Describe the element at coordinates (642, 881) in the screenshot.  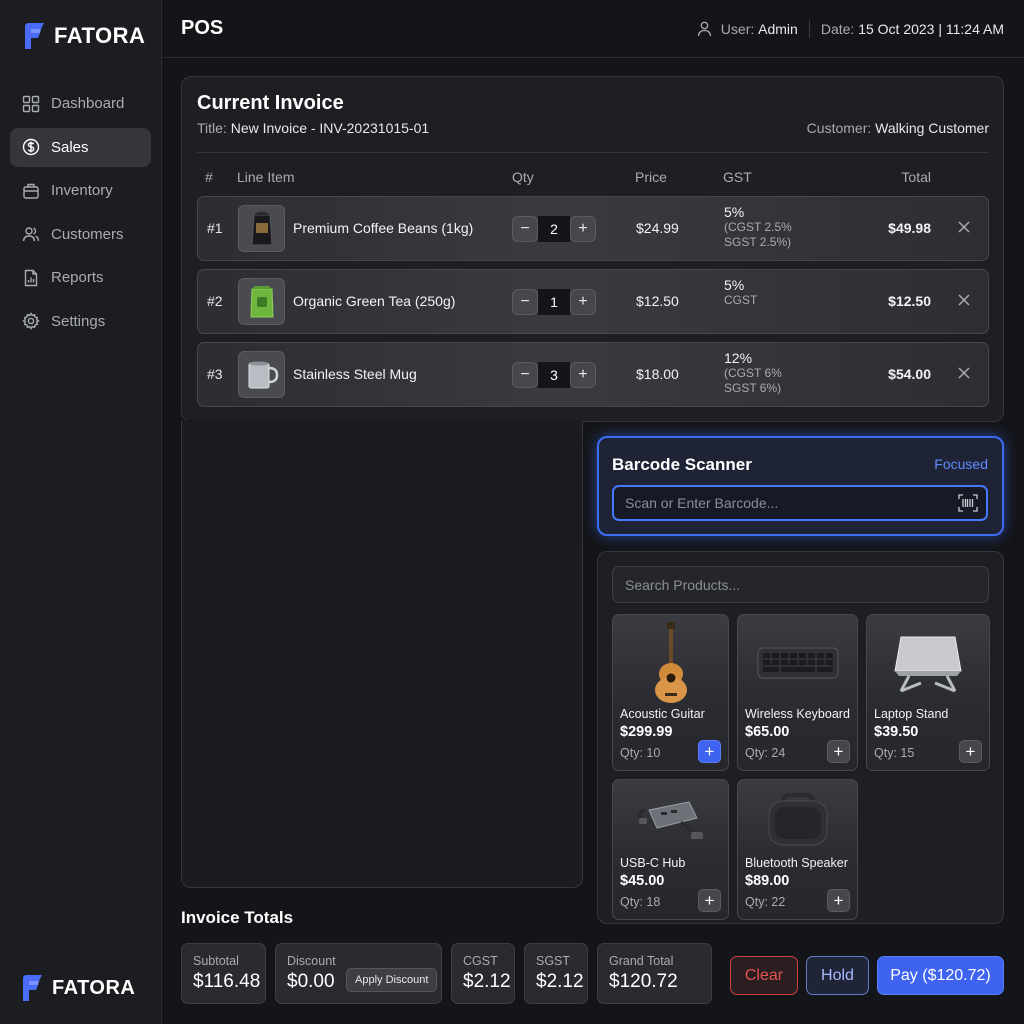
I see `product-price: $45.00` at that location.